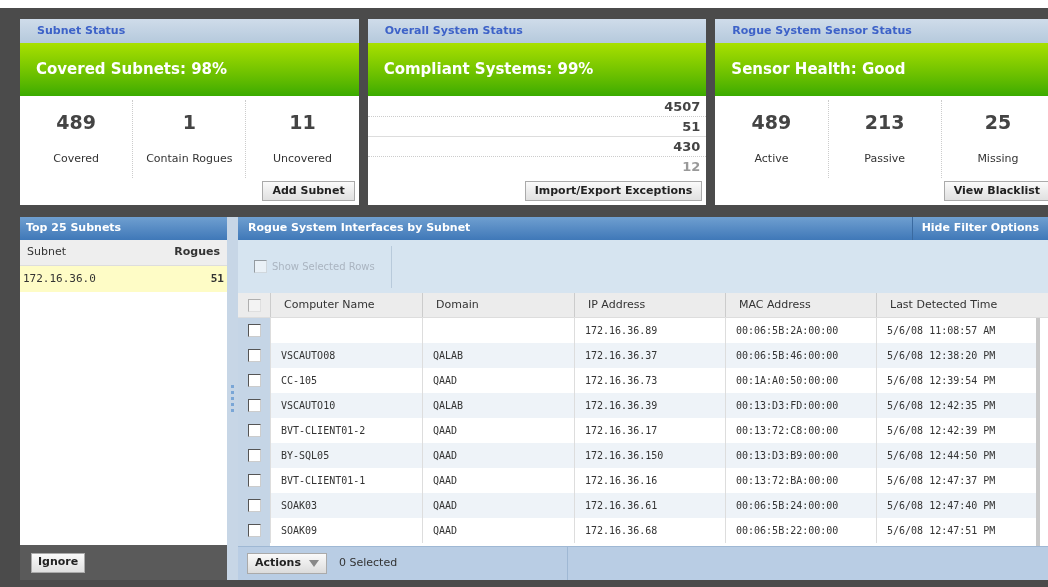 This screenshot has width=1048, height=587. What do you see at coordinates (998, 122) in the screenshot?
I see `stat-value: 25` at bounding box center [998, 122].